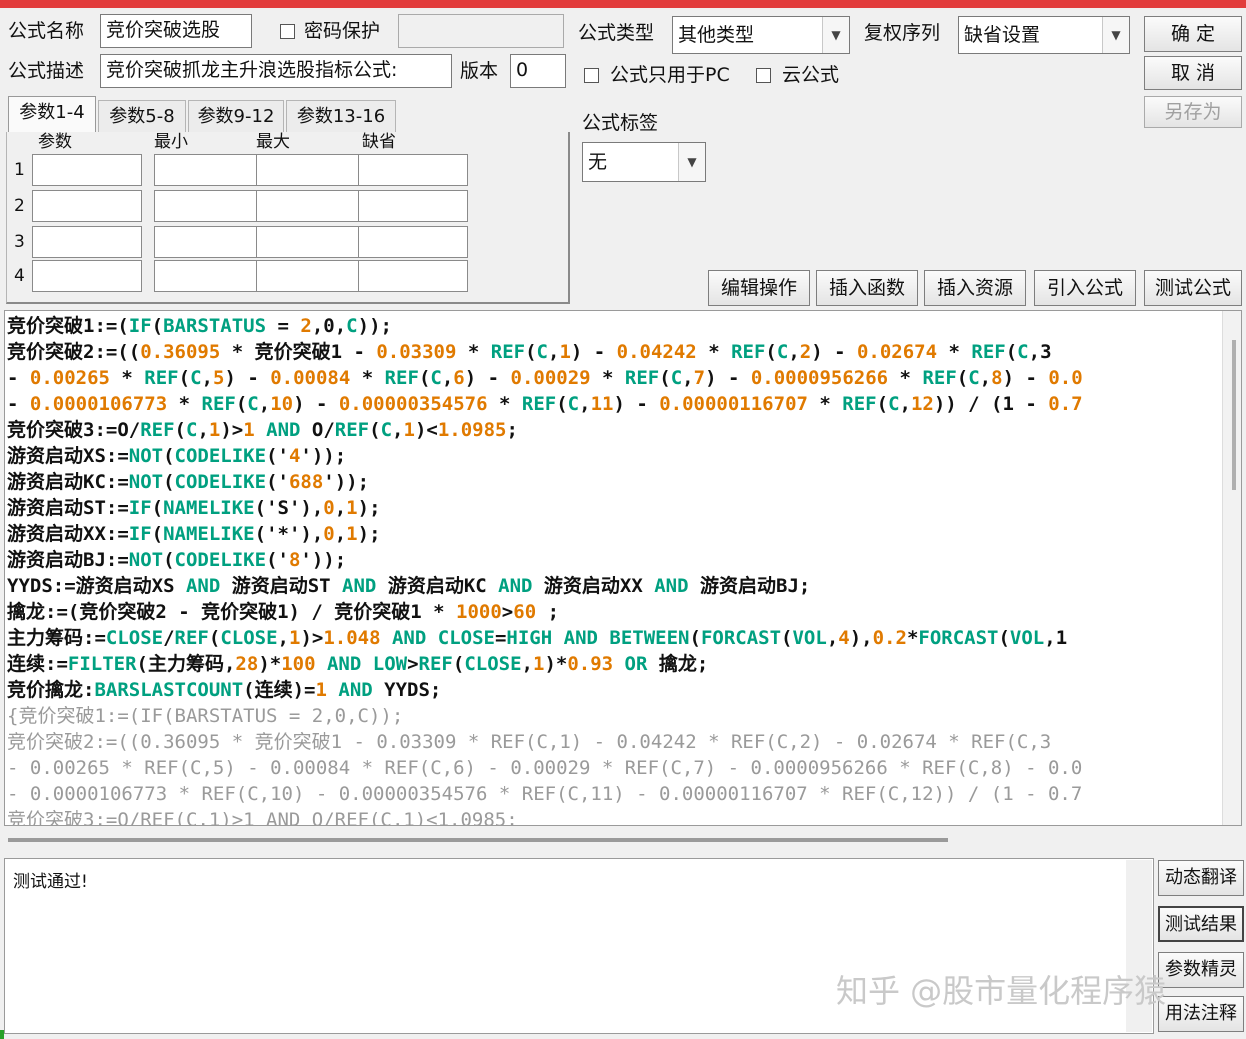 The width and height of the screenshot is (1246, 1039). Describe the element at coordinates (656, 352) in the screenshot. I see `code-token: 0.04242` at that location.